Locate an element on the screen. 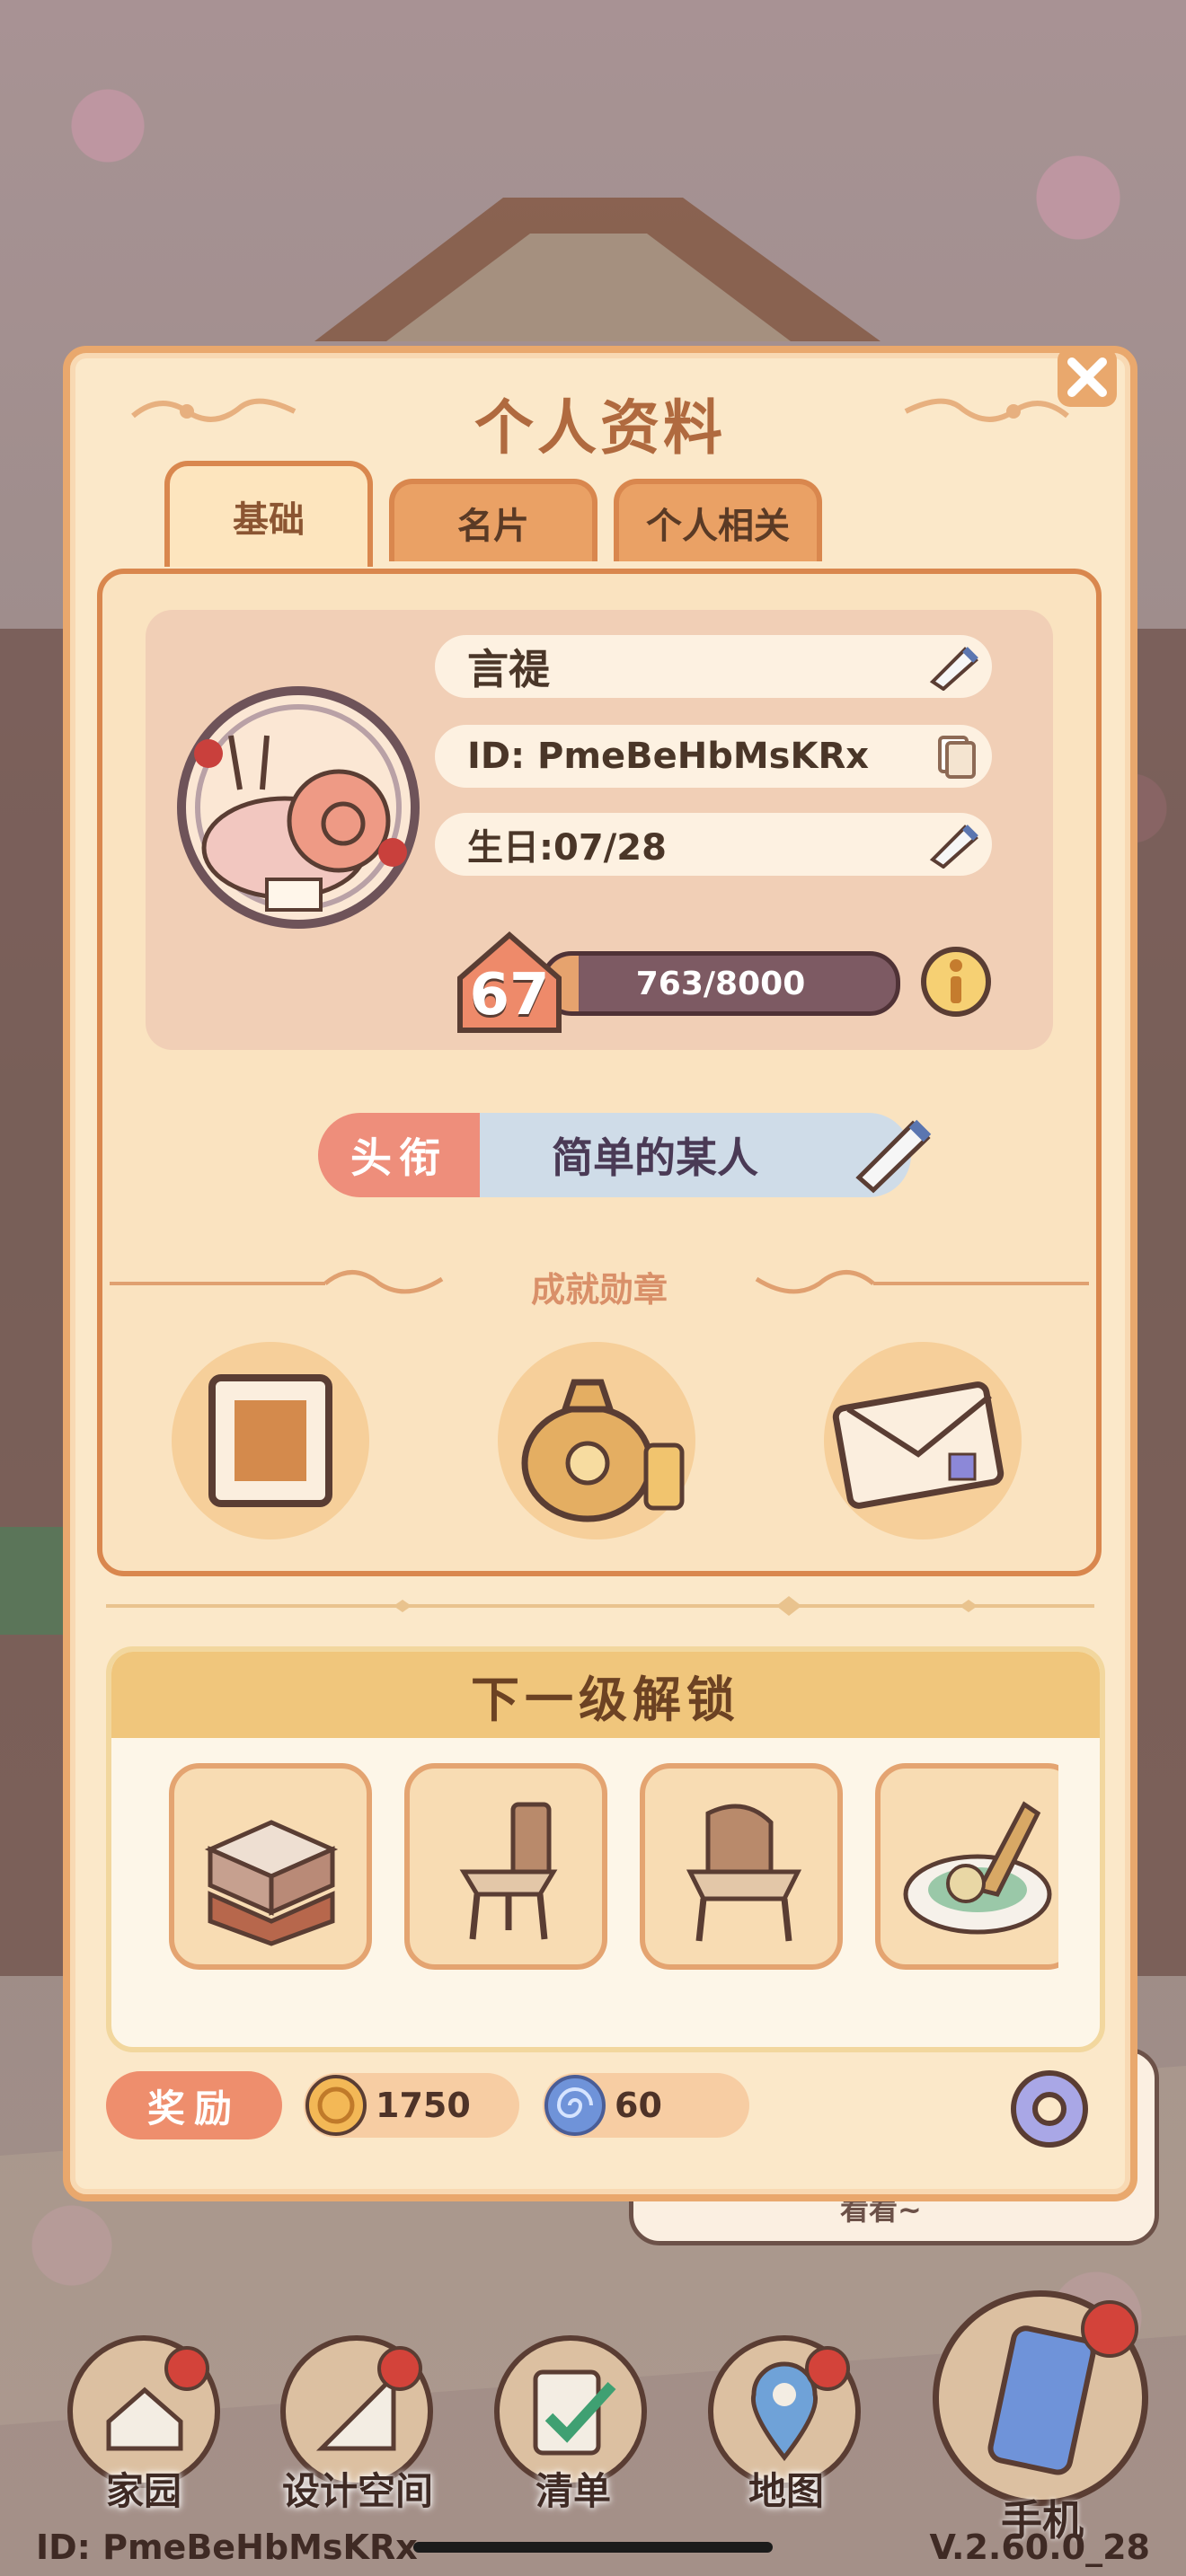 This screenshot has width=1186, height=2576. edit-title-pencil-icon is located at coordinates (893, 1149).